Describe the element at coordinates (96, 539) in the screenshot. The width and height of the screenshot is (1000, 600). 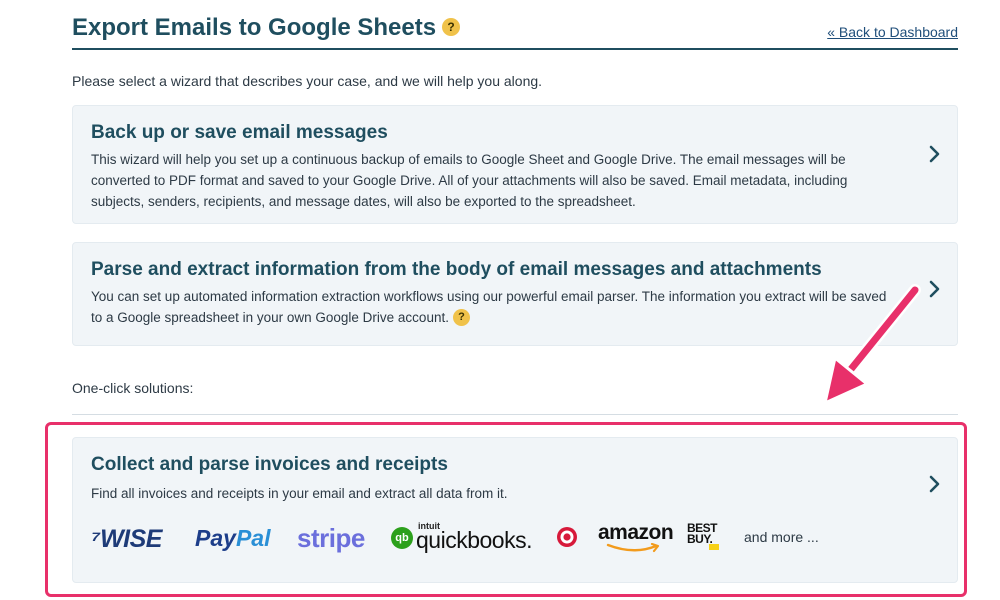
I see `wise-flag-icon: ⁷` at that location.